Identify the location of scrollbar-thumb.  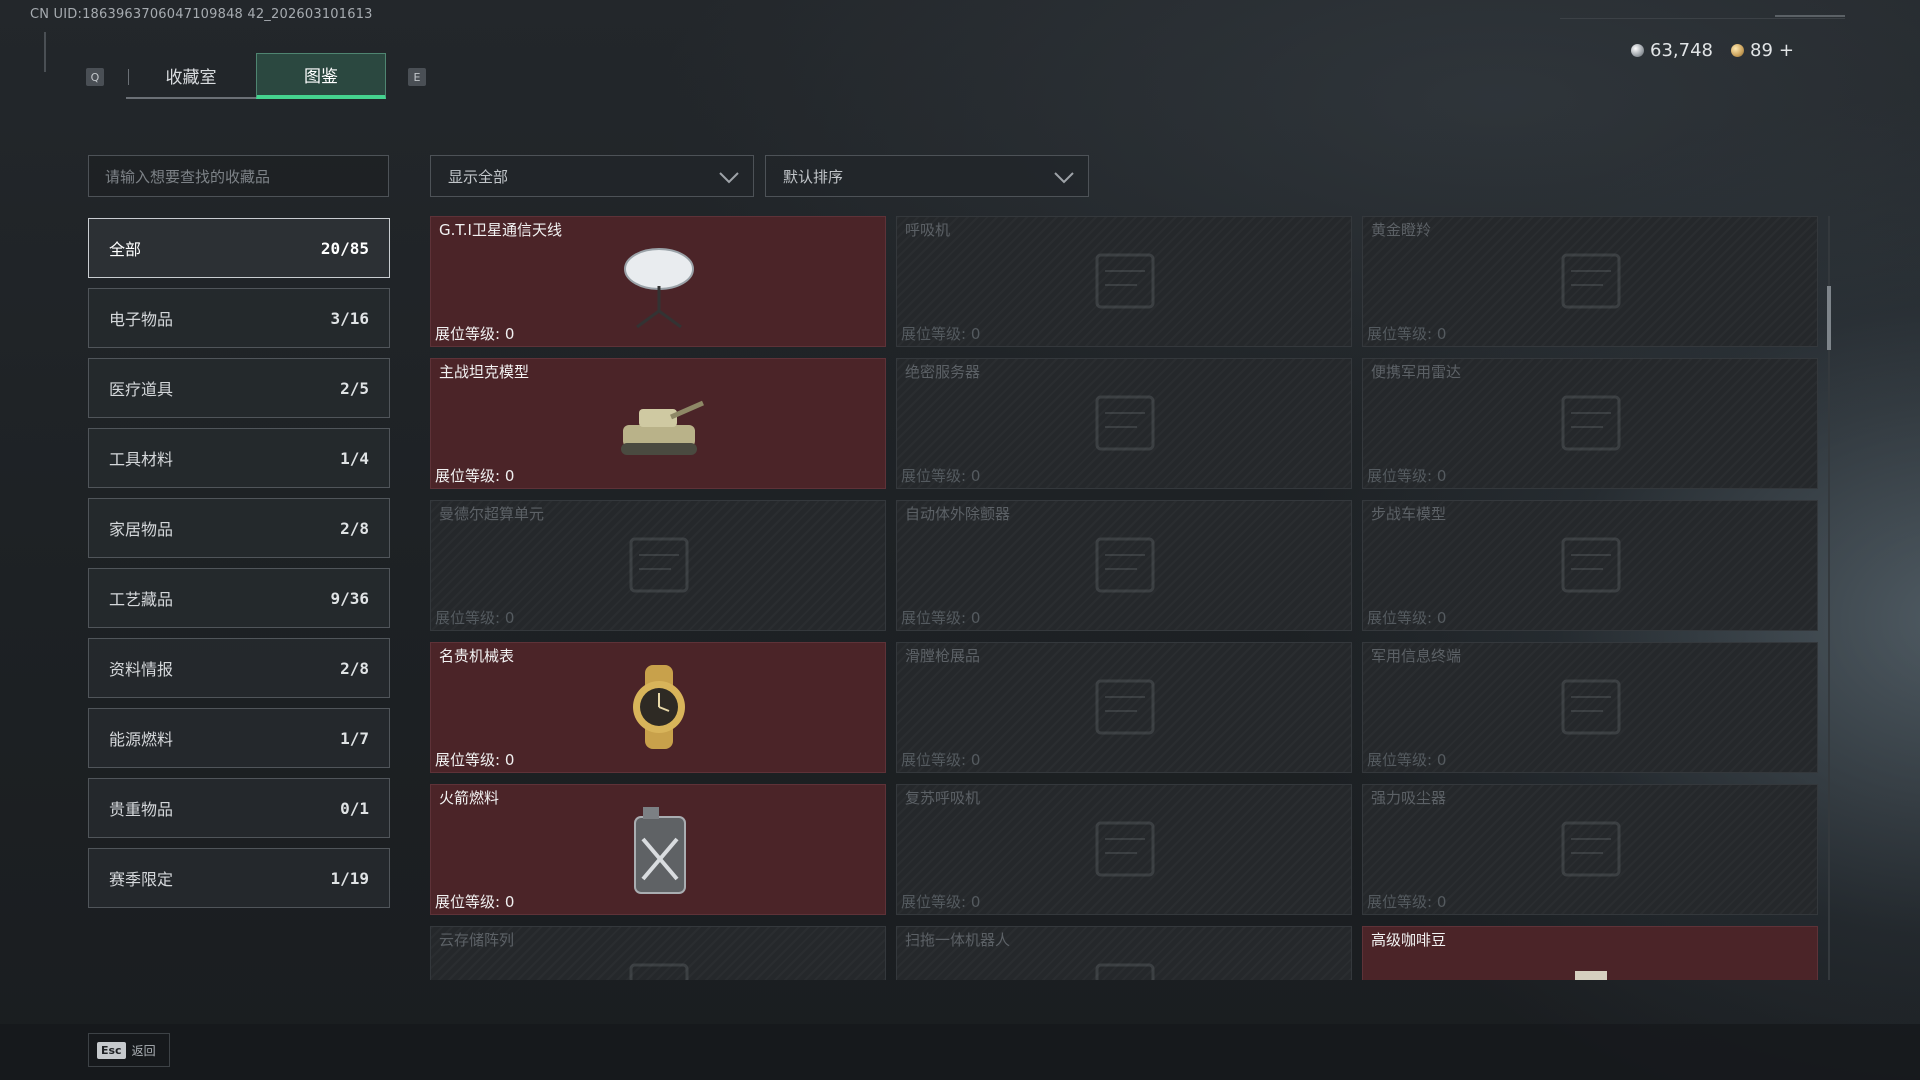
(1829, 318).